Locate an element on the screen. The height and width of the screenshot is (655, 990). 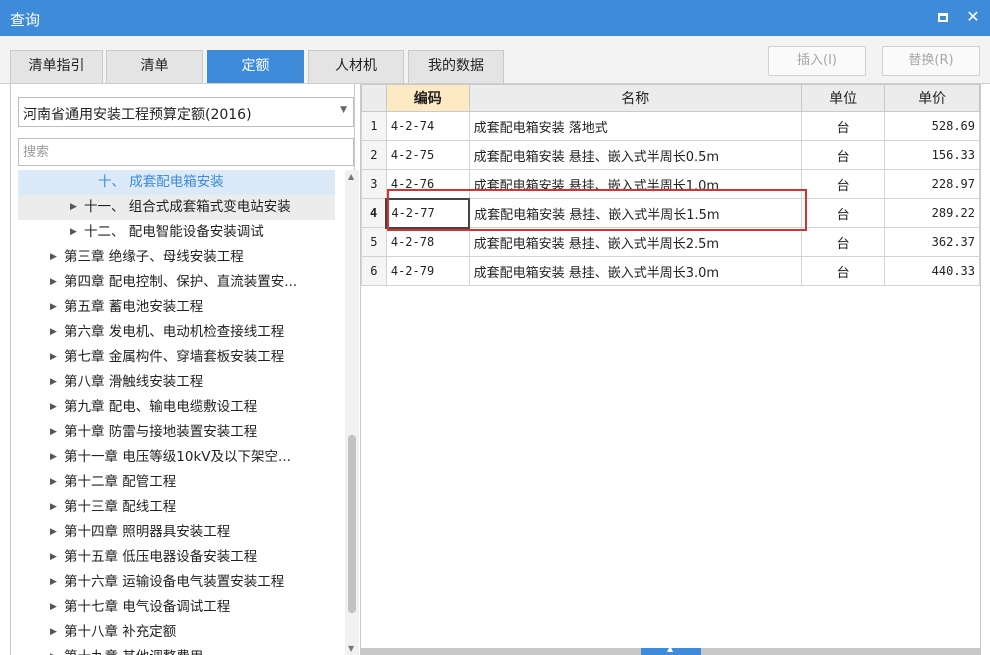
name-cell: 成套配电箱安装 落地式 is located at coordinates (635, 126).